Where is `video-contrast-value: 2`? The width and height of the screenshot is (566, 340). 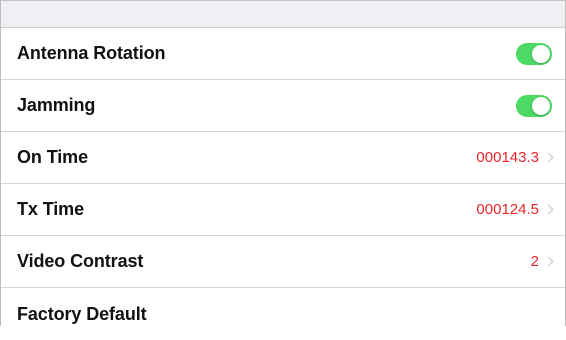 video-contrast-value: 2 is located at coordinates (534, 261).